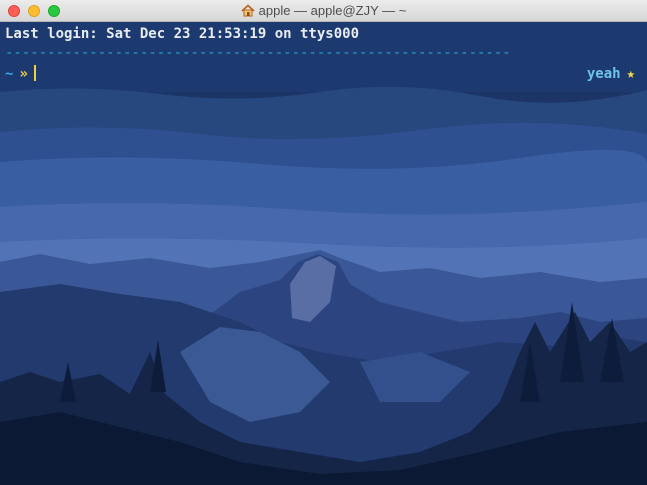  I want to click on window-title: apple — apple@ZJY — ~, so click(332, 10).